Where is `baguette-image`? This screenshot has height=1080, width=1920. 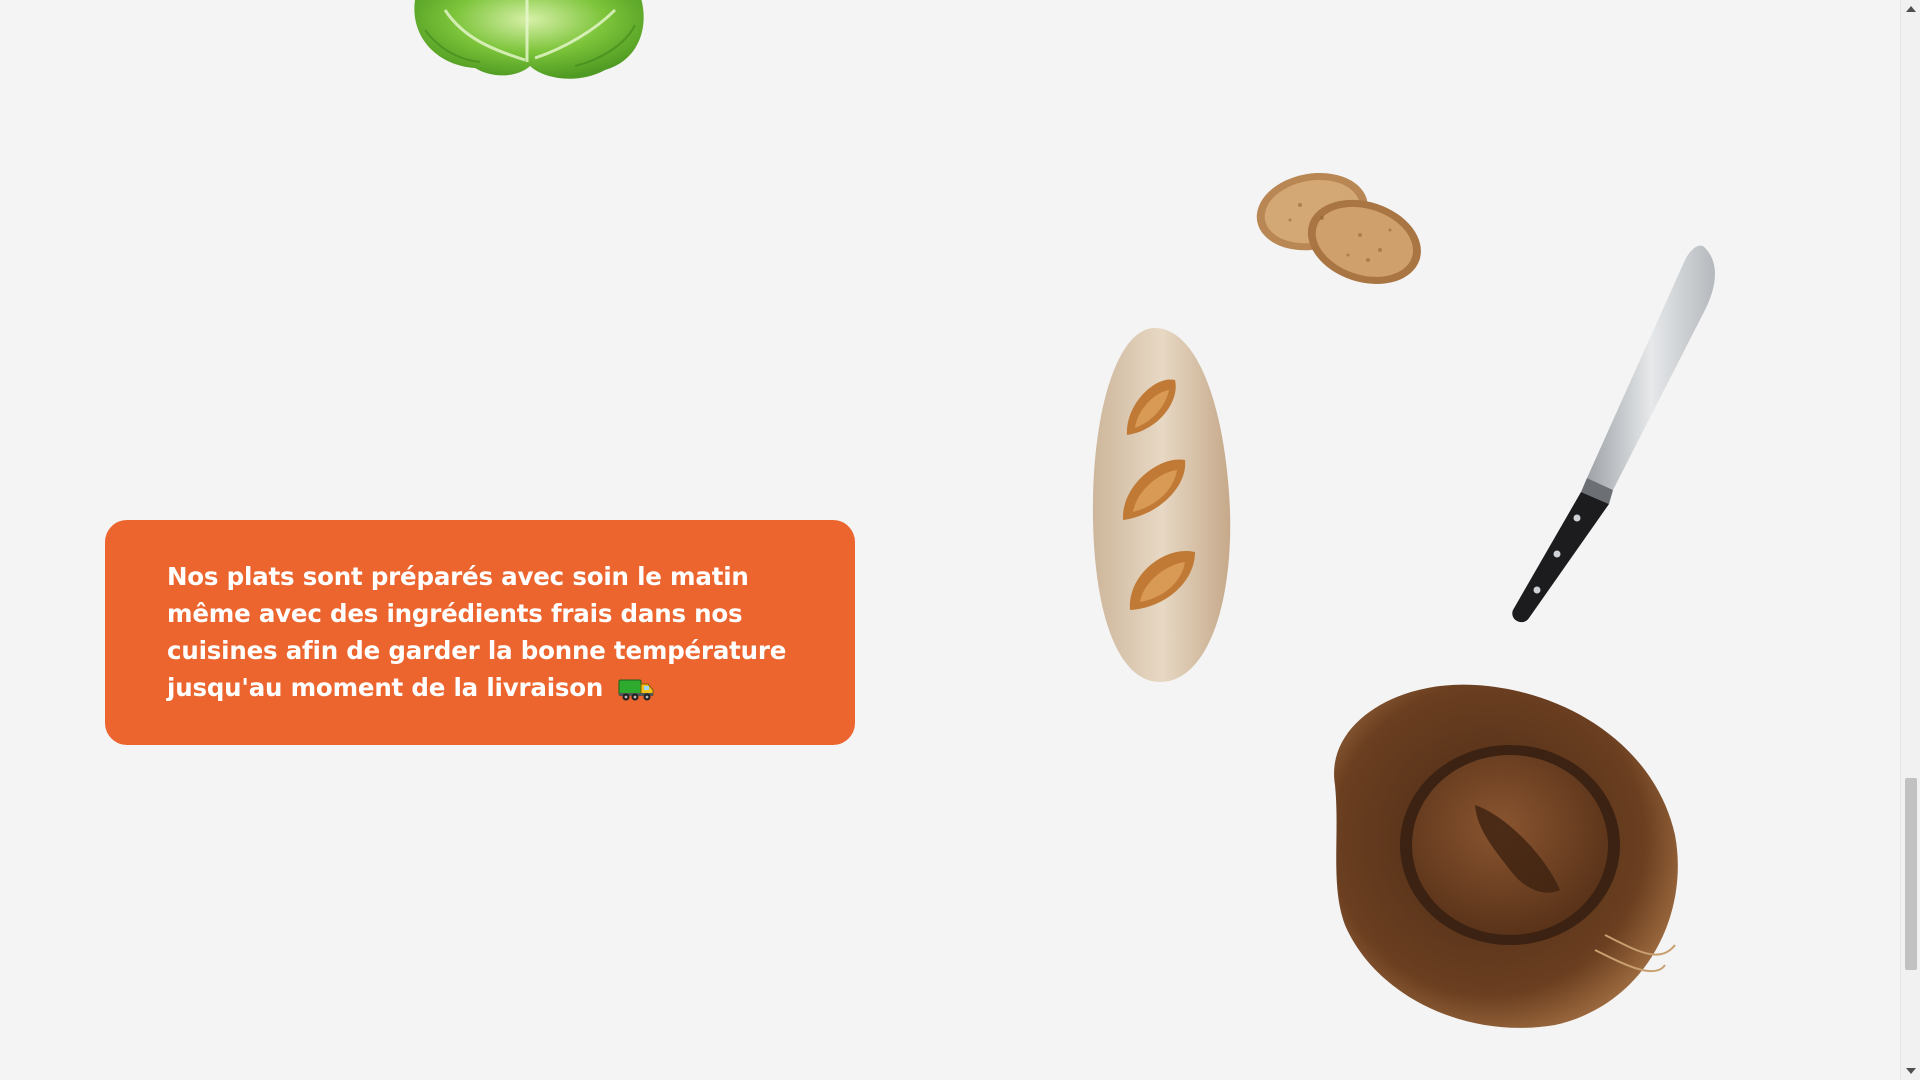
baguette-image is located at coordinates (1160, 505).